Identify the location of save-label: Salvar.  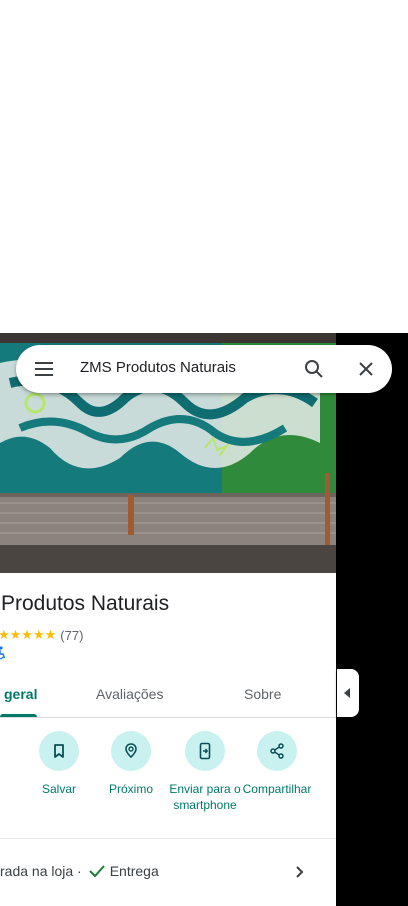
(58, 789).